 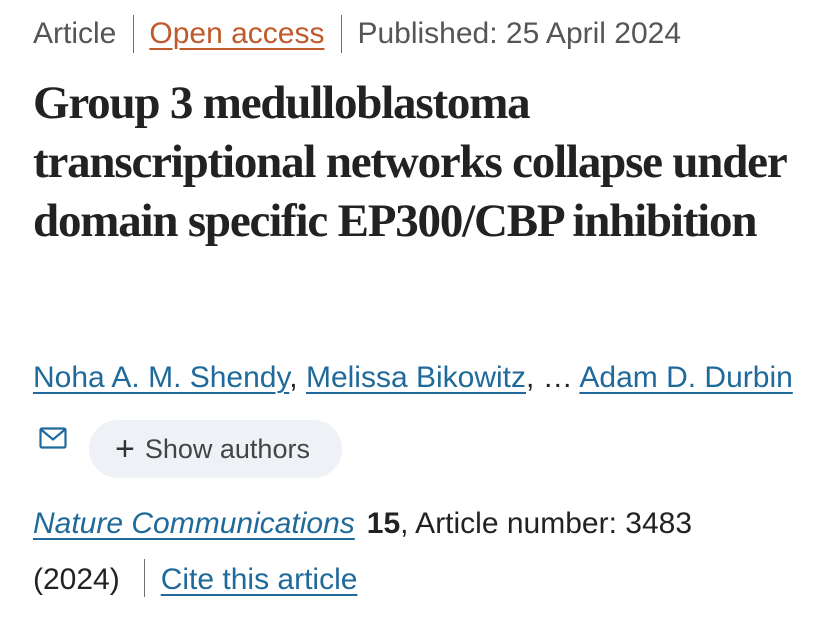 I want to click on cite-article-link: Cite this article, so click(x=259, y=579).